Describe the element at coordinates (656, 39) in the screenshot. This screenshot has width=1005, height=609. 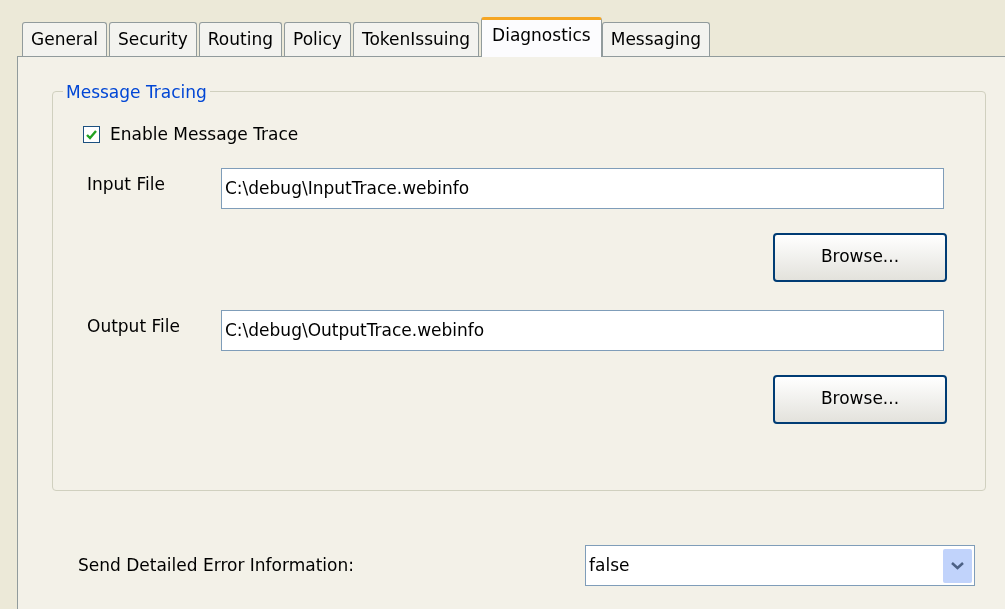
I see `tab: Messaging` at that location.